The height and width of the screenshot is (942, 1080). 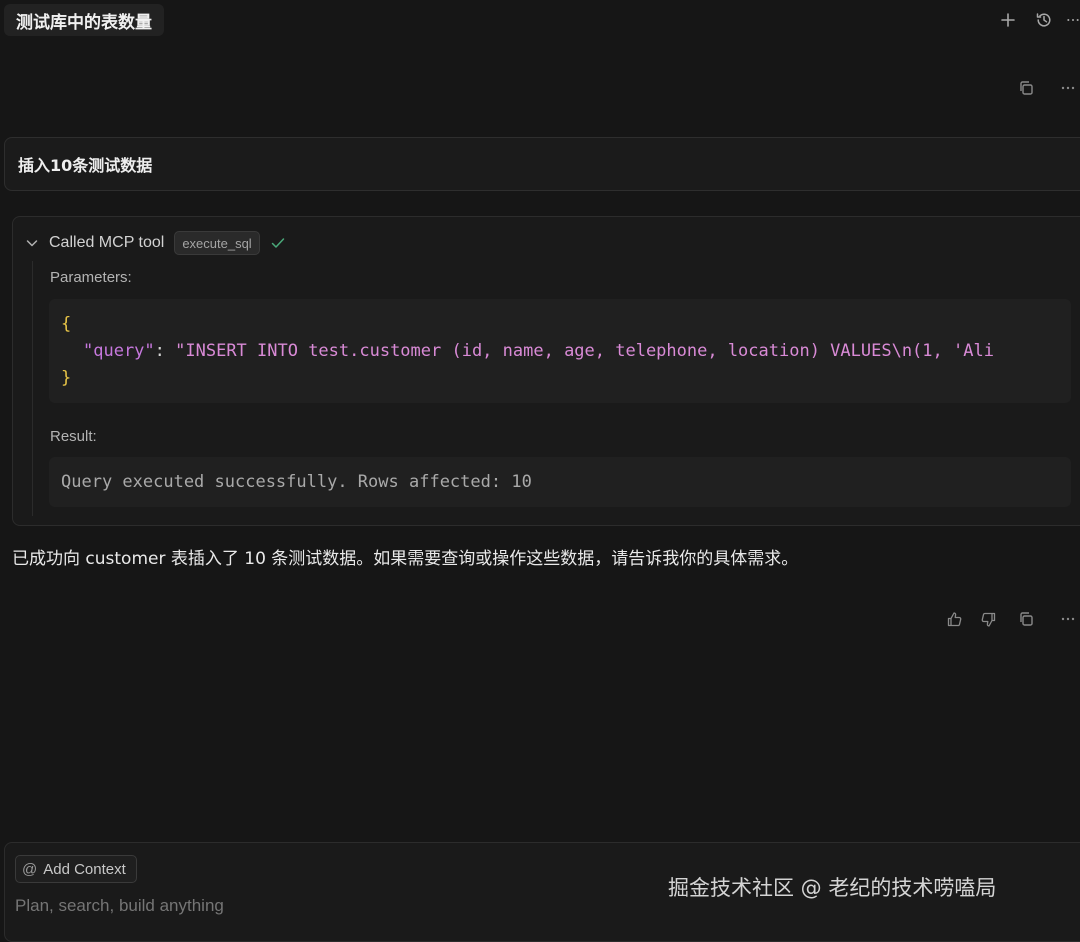 What do you see at coordinates (73, 436) in the screenshot?
I see `result-label: Result:` at bounding box center [73, 436].